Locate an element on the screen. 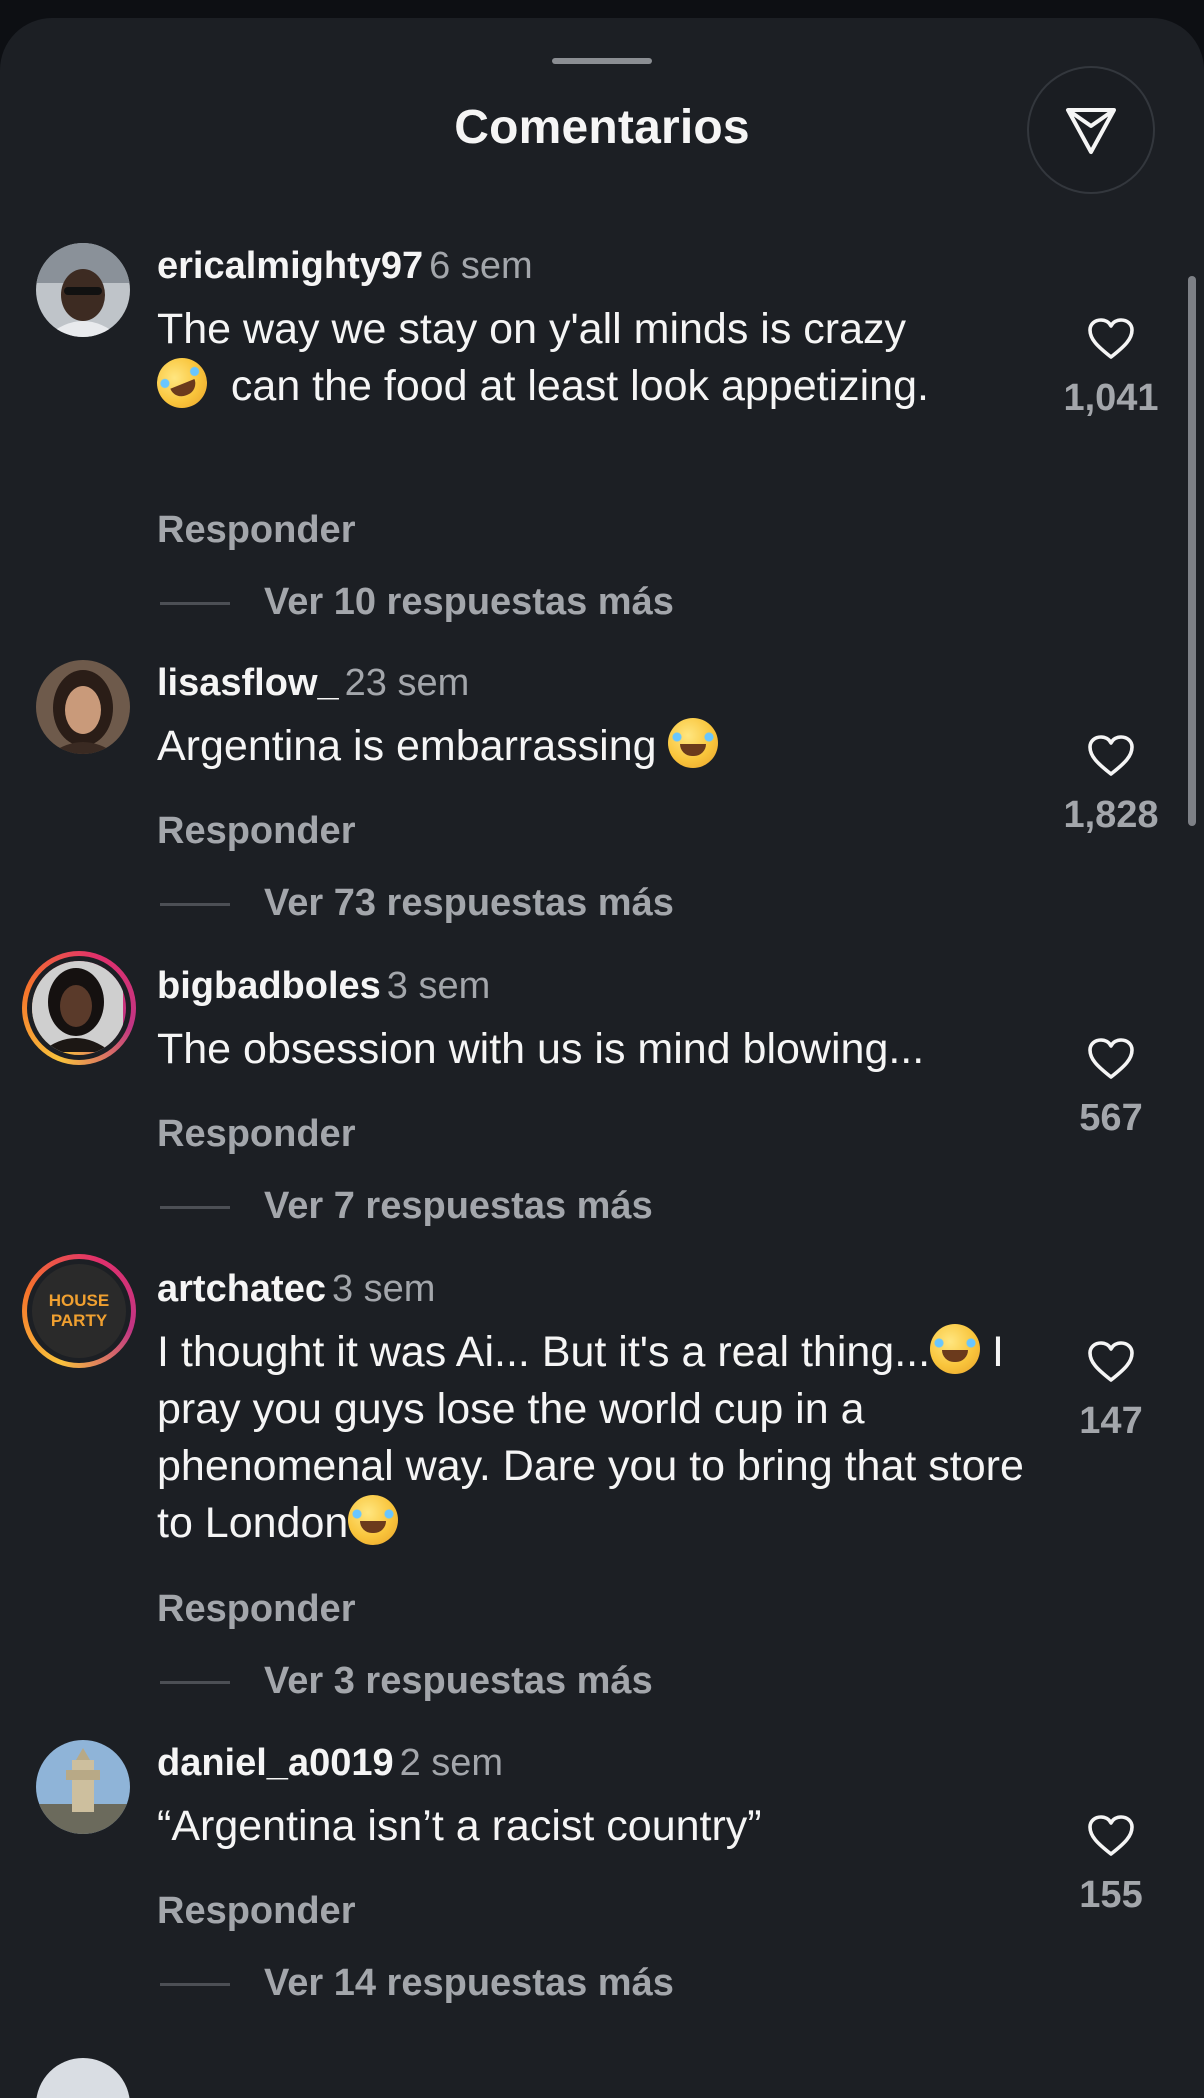  comment-text: Argentina is embarrassing is located at coordinates (597, 746).